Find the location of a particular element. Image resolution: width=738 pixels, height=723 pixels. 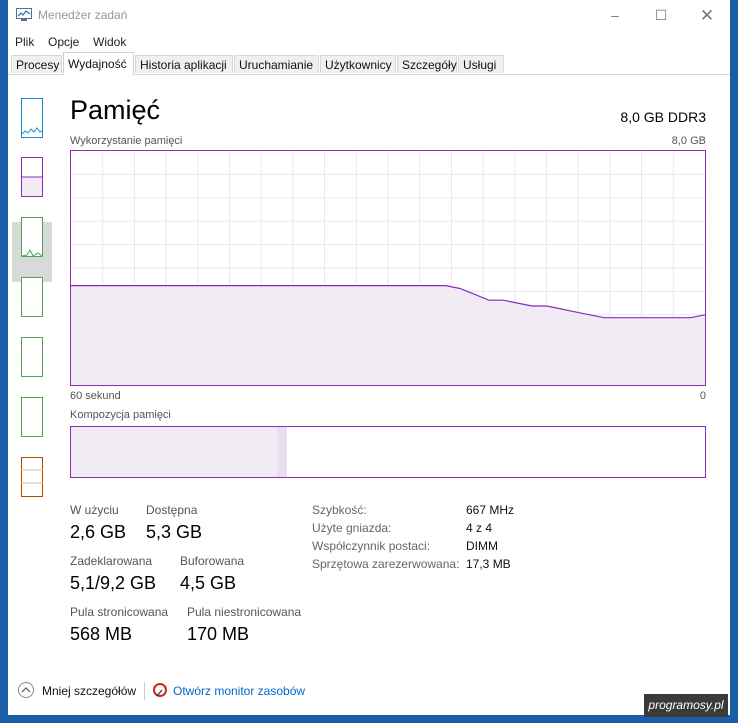

menu-view: Widok is located at coordinates (109, 42).